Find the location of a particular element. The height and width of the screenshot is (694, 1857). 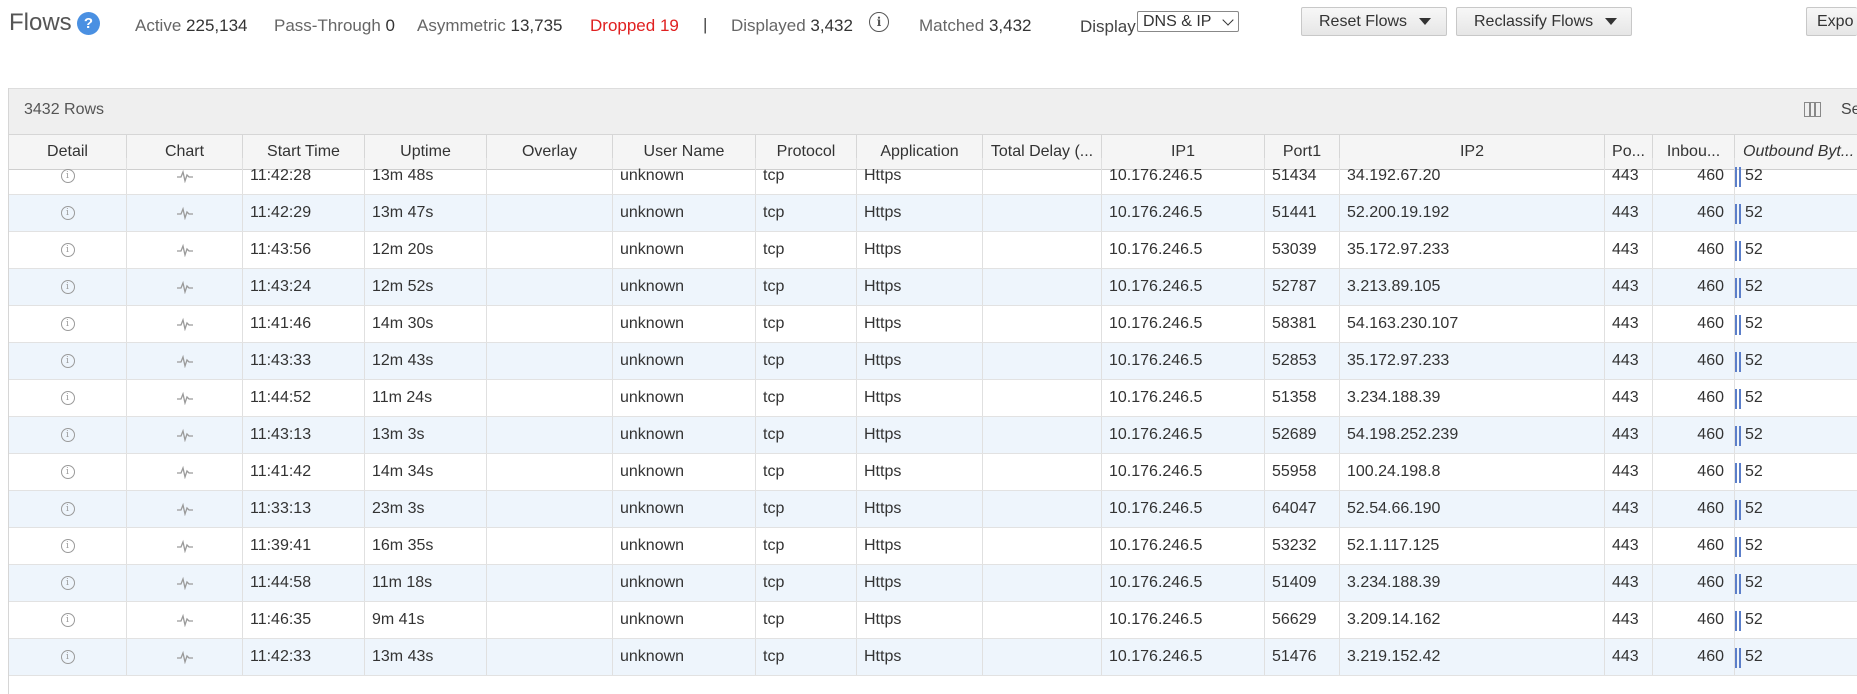

protocol-cell: tcp is located at coordinates (806, 435).